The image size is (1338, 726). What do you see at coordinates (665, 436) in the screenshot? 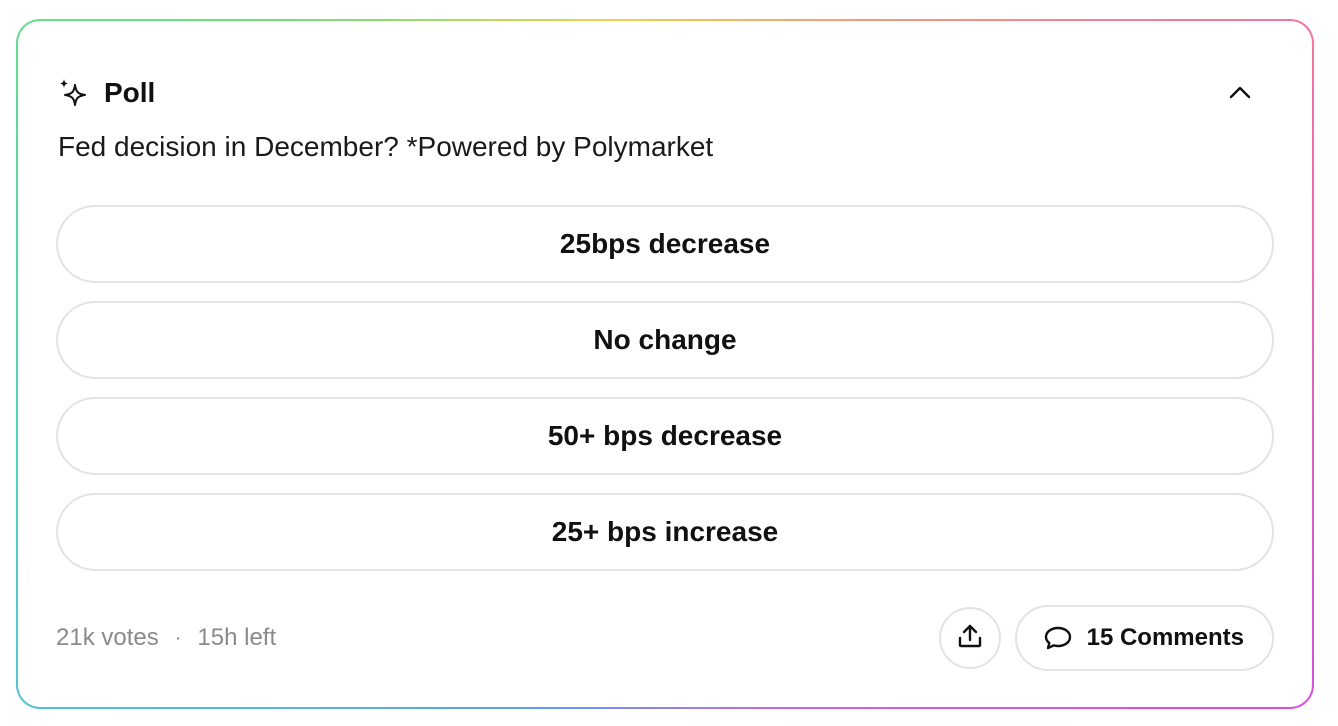
I see `poll-option-50bps-decrease: 50+ bps decrease` at bounding box center [665, 436].